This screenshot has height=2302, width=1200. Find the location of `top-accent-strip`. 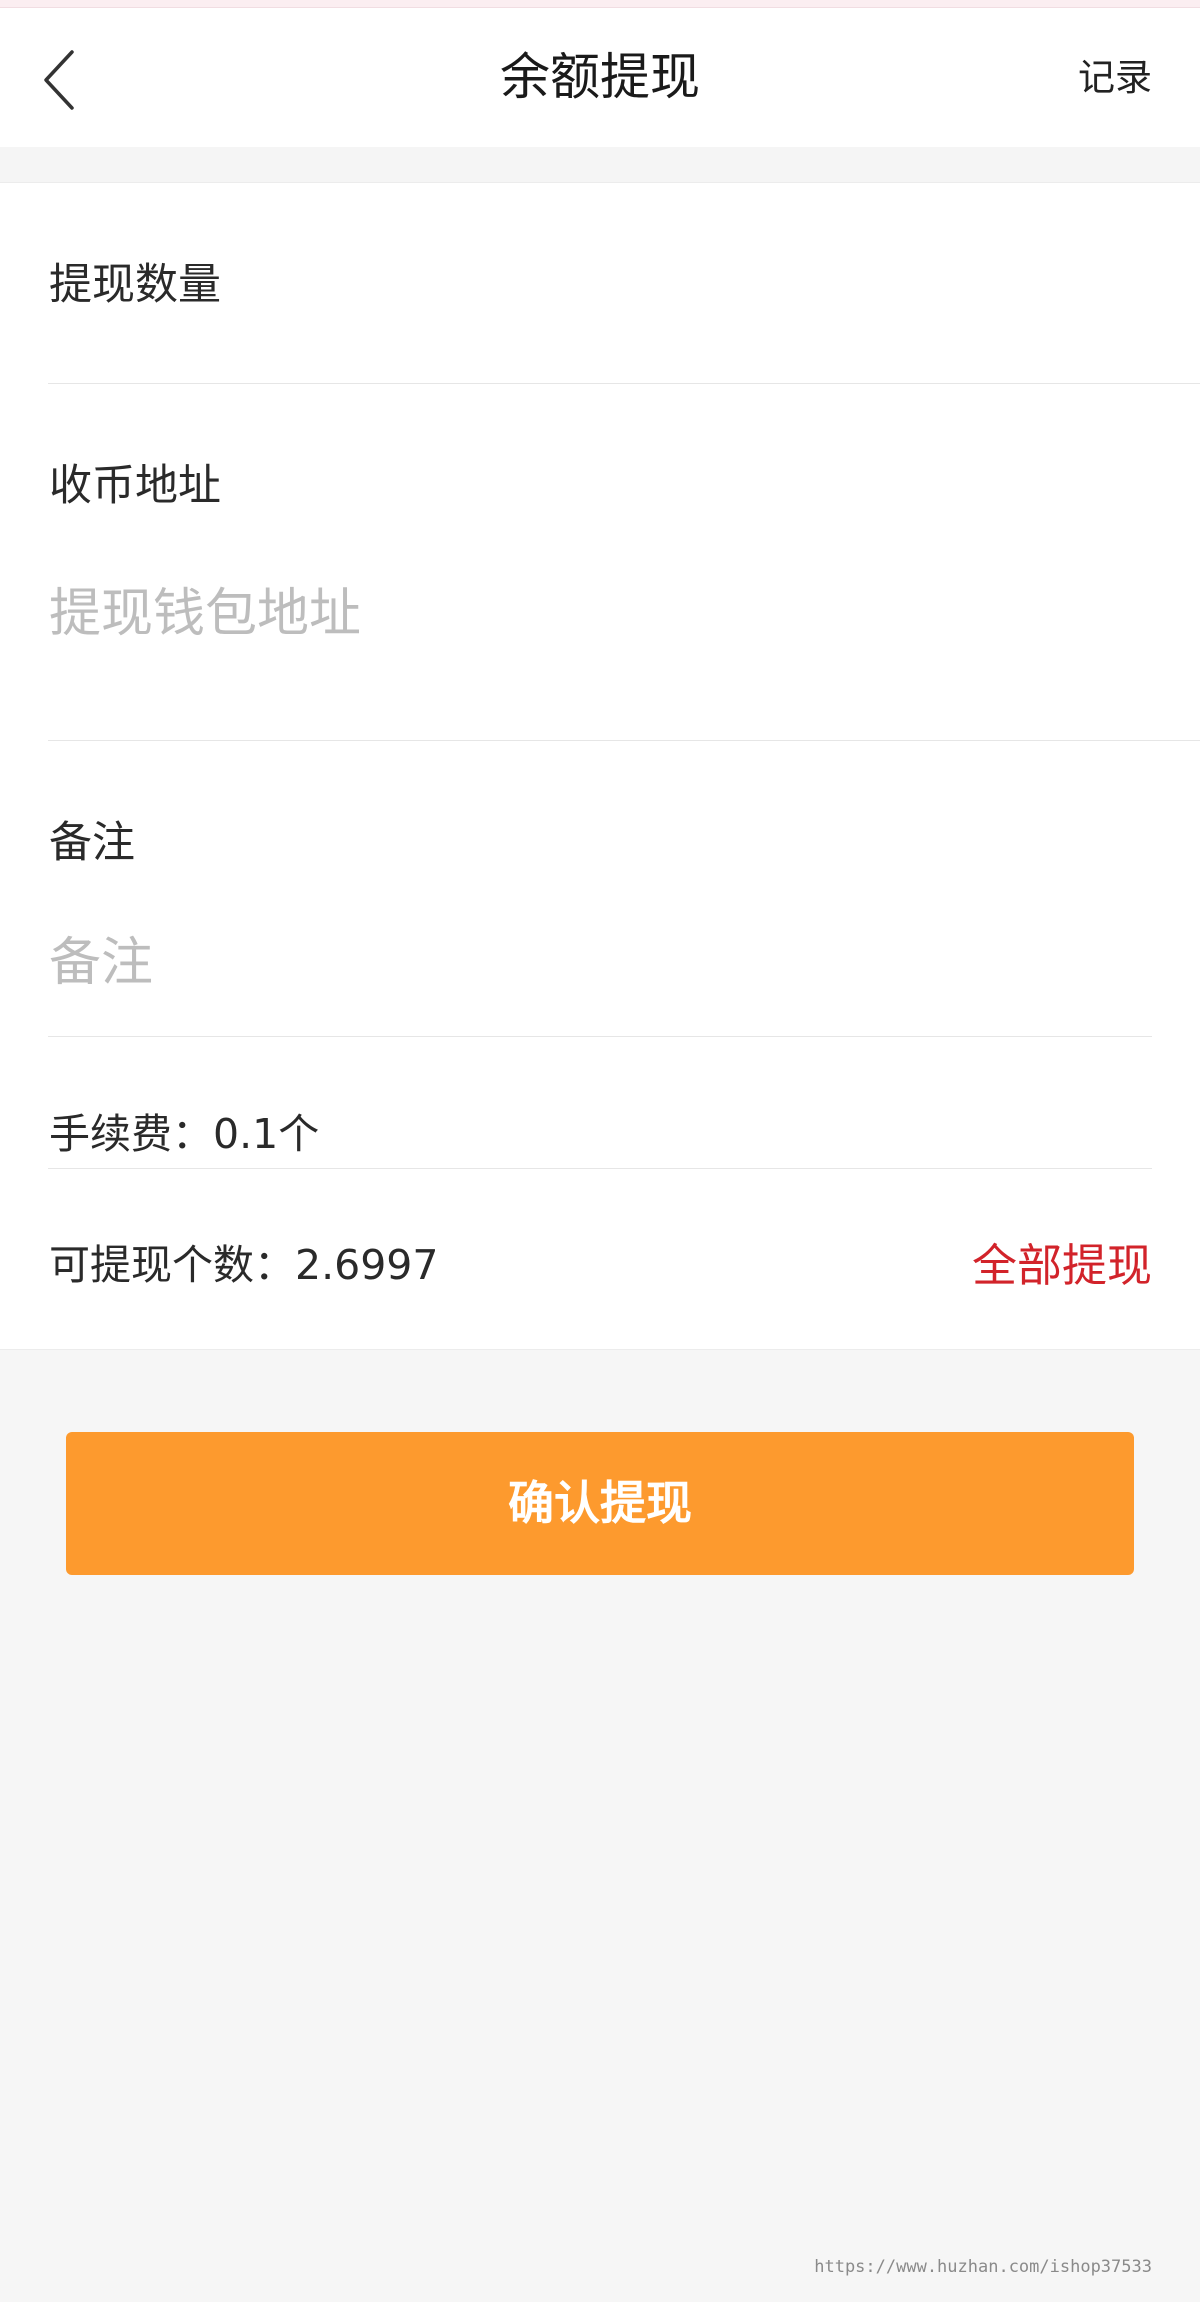

top-accent-strip is located at coordinates (600, 4).